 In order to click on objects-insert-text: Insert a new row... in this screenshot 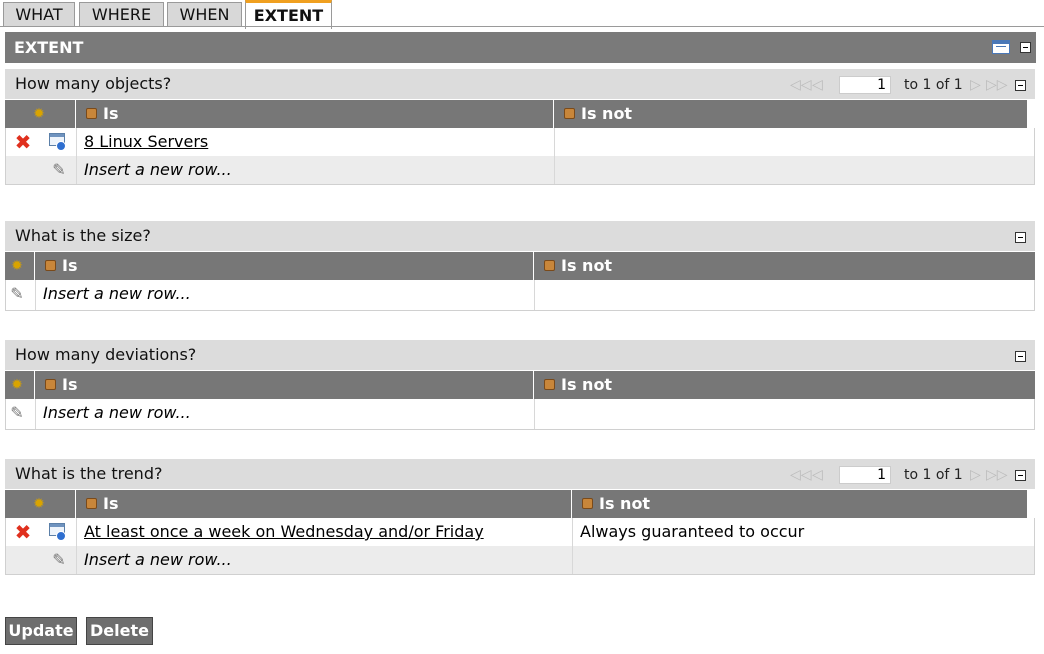, I will do `click(158, 170)`.